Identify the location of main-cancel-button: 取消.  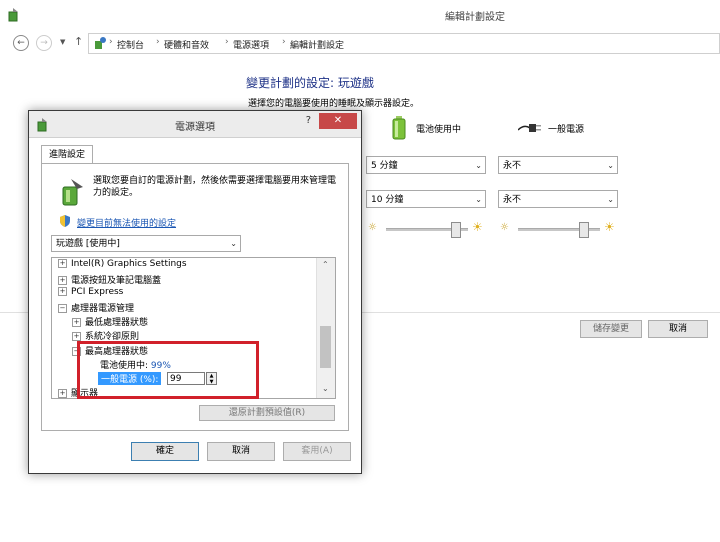
(678, 329).